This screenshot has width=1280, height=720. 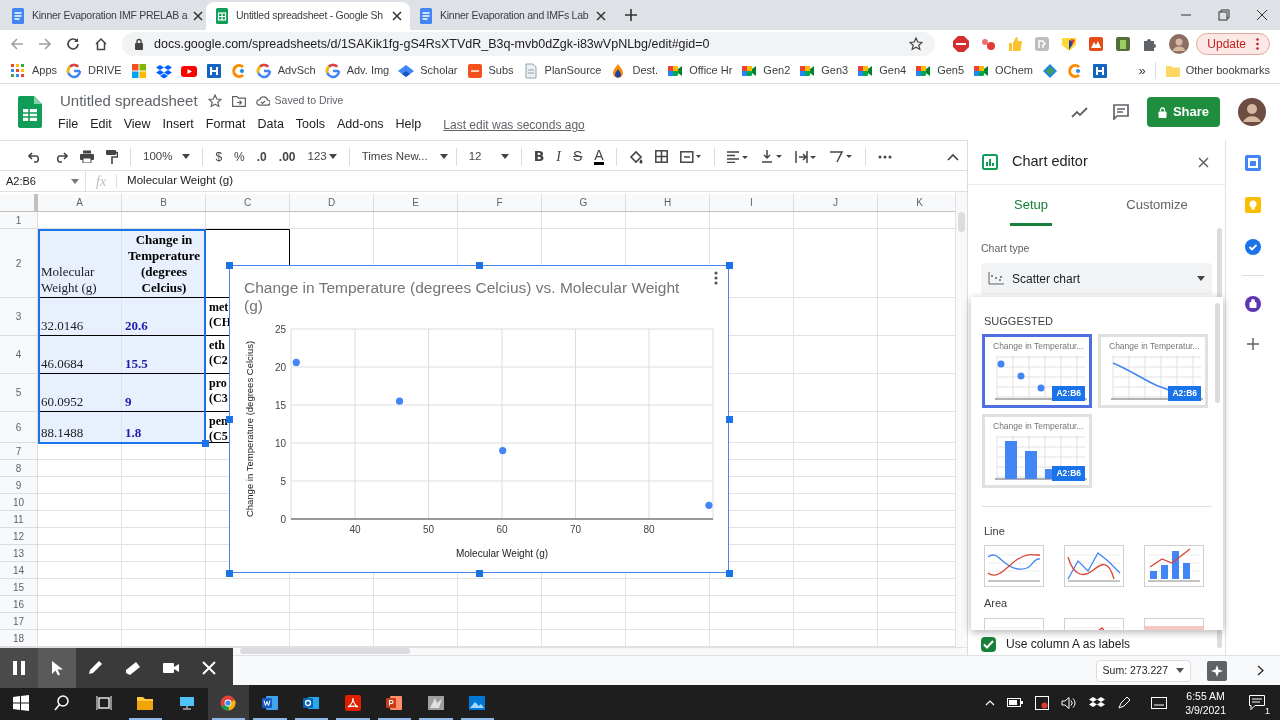 What do you see at coordinates (1003, 70) in the screenshot?
I see `bookmark: OChem` at bounding box center [1003, 70].